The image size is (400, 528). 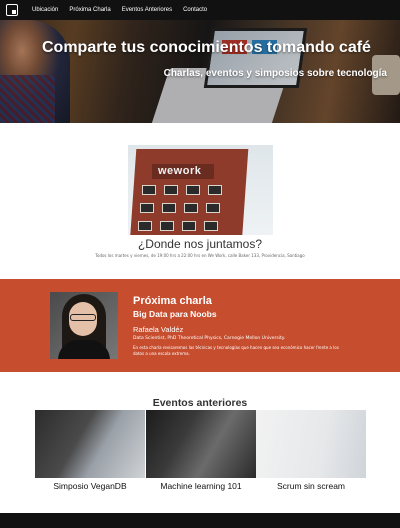 What do you see at coordinates (201, 486) in the screenshot?
I see `event-caption: Machine learning 101` at bounding box center [201, 486].